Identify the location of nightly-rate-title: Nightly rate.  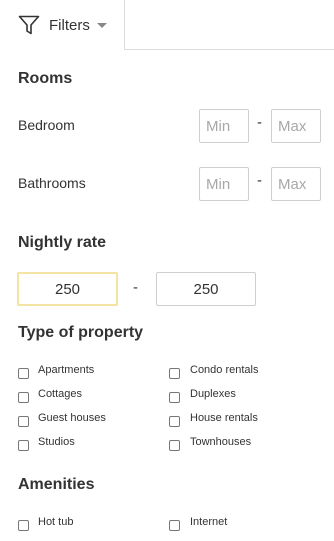
(62, 242).